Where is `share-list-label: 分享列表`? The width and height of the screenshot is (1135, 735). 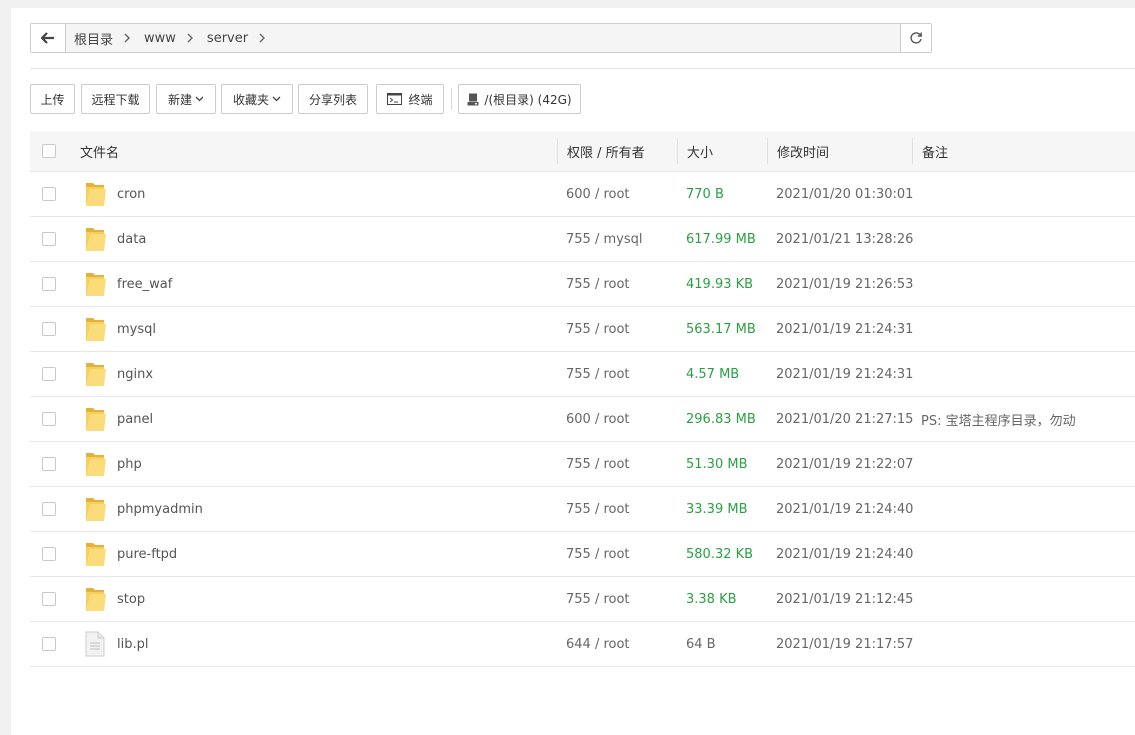
share-list-label: 分享列表 is located at coordinates (332, 99).